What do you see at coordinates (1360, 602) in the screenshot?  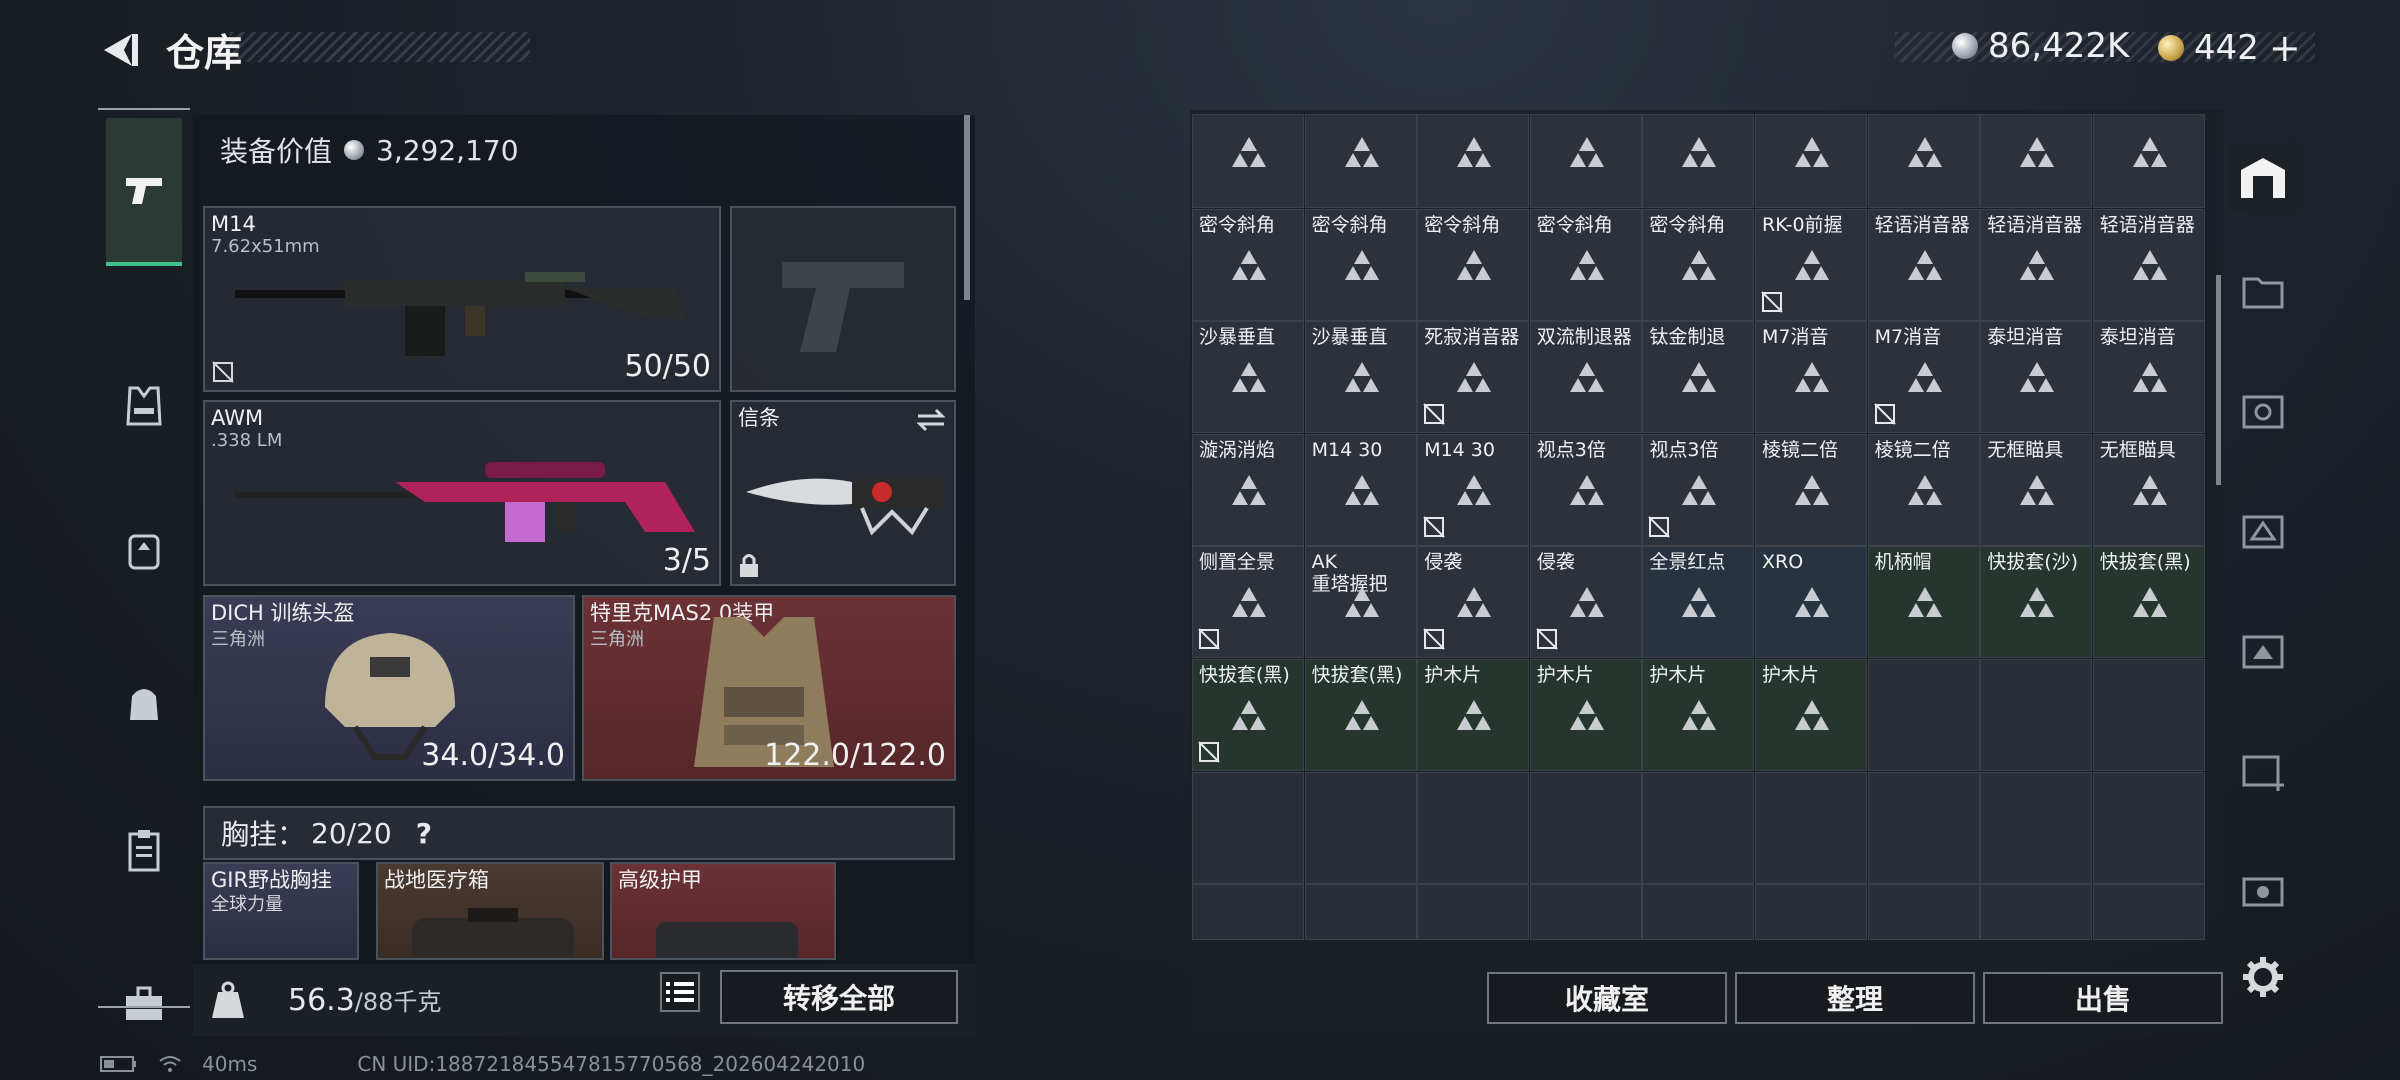 I see `storage-item: AK 重塔握把` at bounding box center [1360, 602].